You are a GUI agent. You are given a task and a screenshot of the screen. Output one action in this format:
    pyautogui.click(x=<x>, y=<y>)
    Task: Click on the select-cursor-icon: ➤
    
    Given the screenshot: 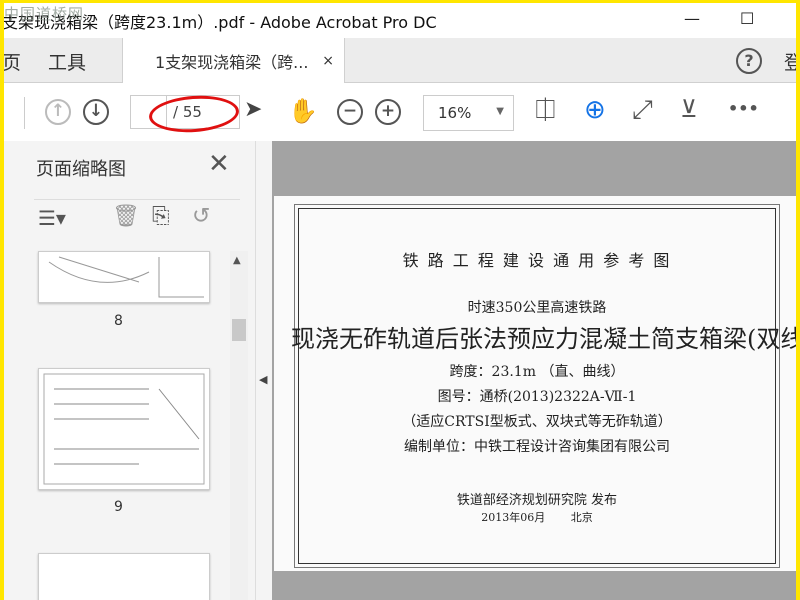 What is the action you would take?
    pyautogui.click(x=253, y=109)
    